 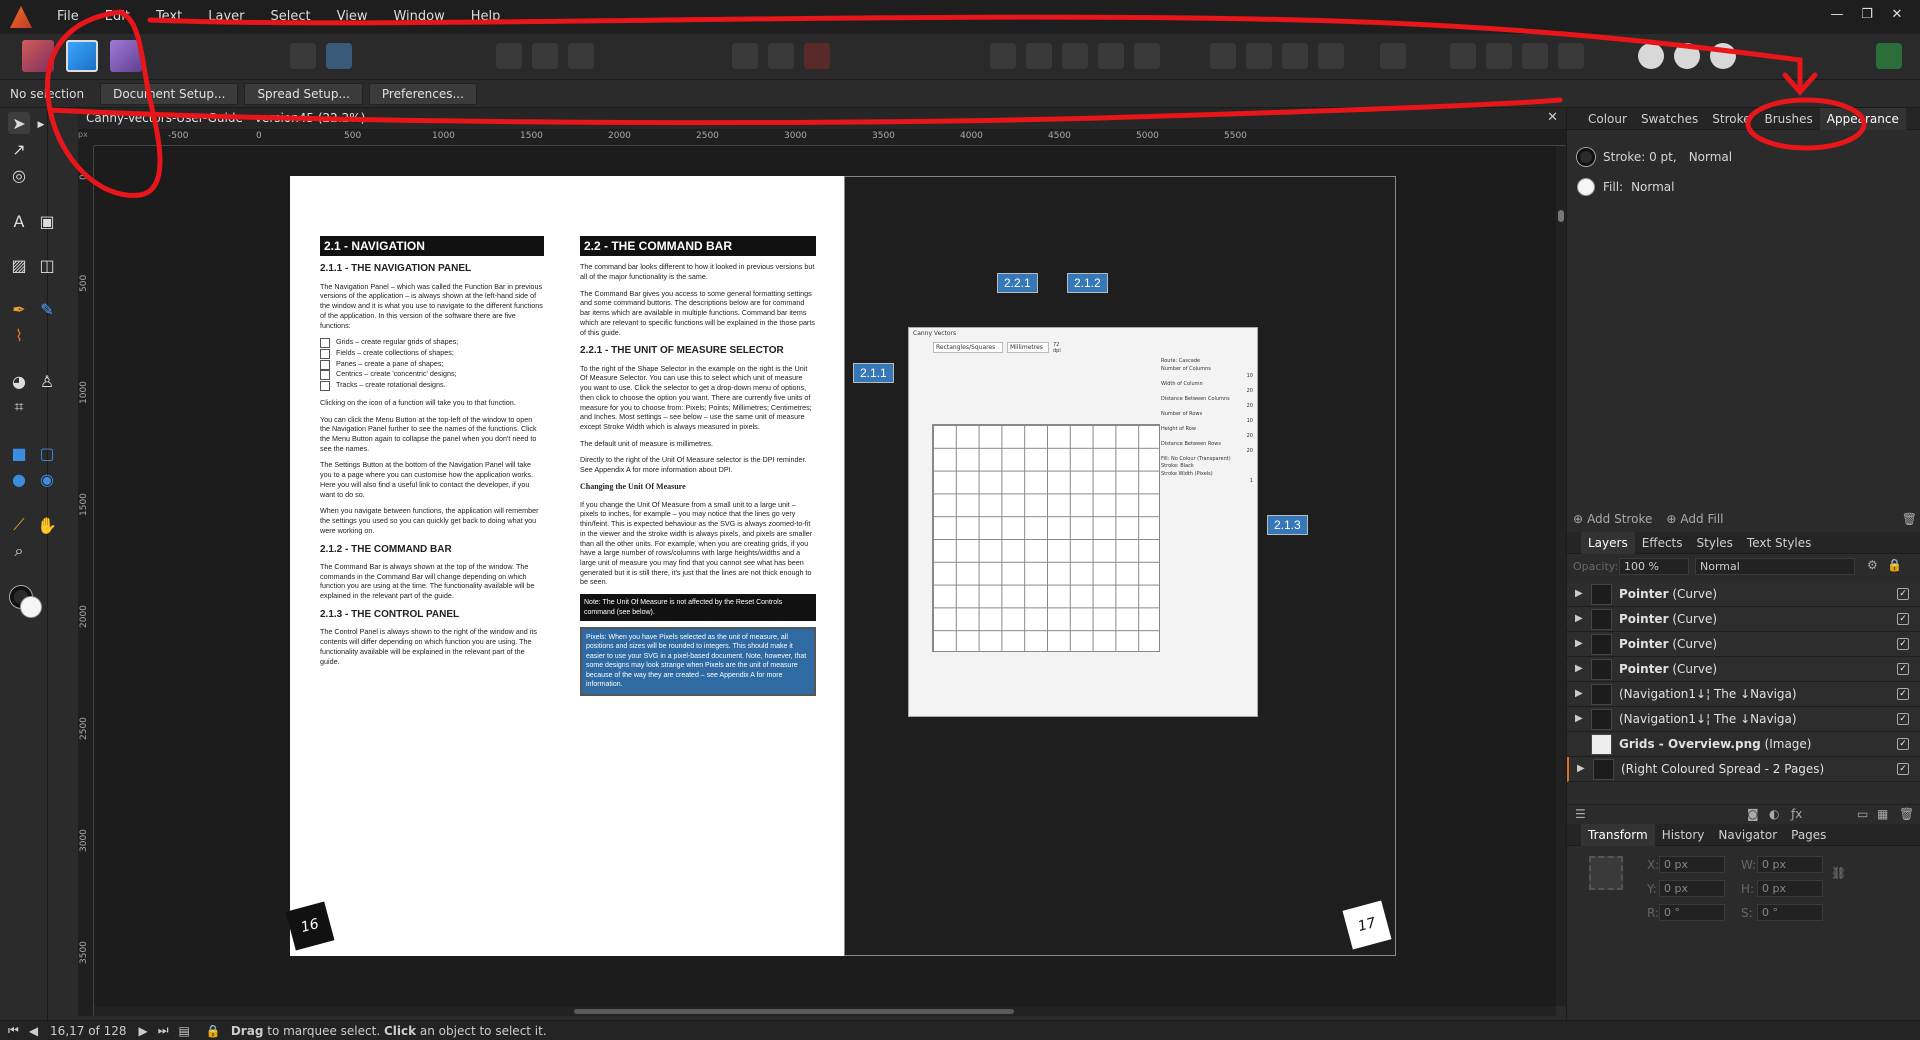 I want to click on close-button: ✕, so click(x=1897, y=17).